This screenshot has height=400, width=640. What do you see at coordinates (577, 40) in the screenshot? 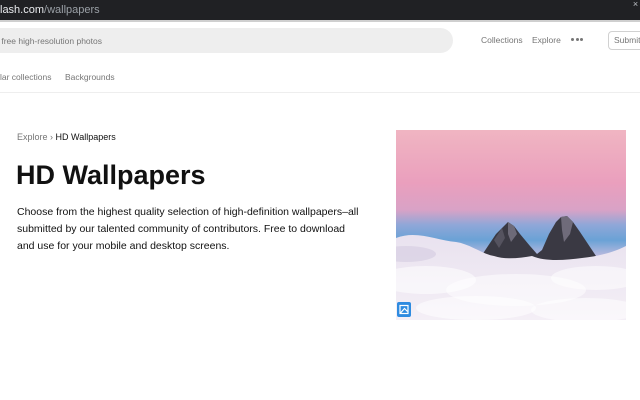
I see `more-horizontal-icon` at bounding box center [577, 40].